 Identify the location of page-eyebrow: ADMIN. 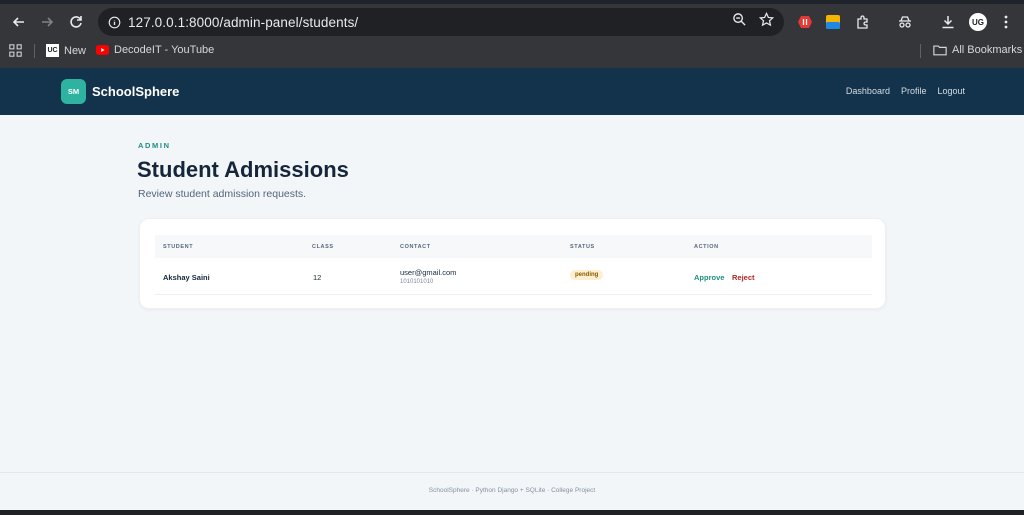
(154, 145).